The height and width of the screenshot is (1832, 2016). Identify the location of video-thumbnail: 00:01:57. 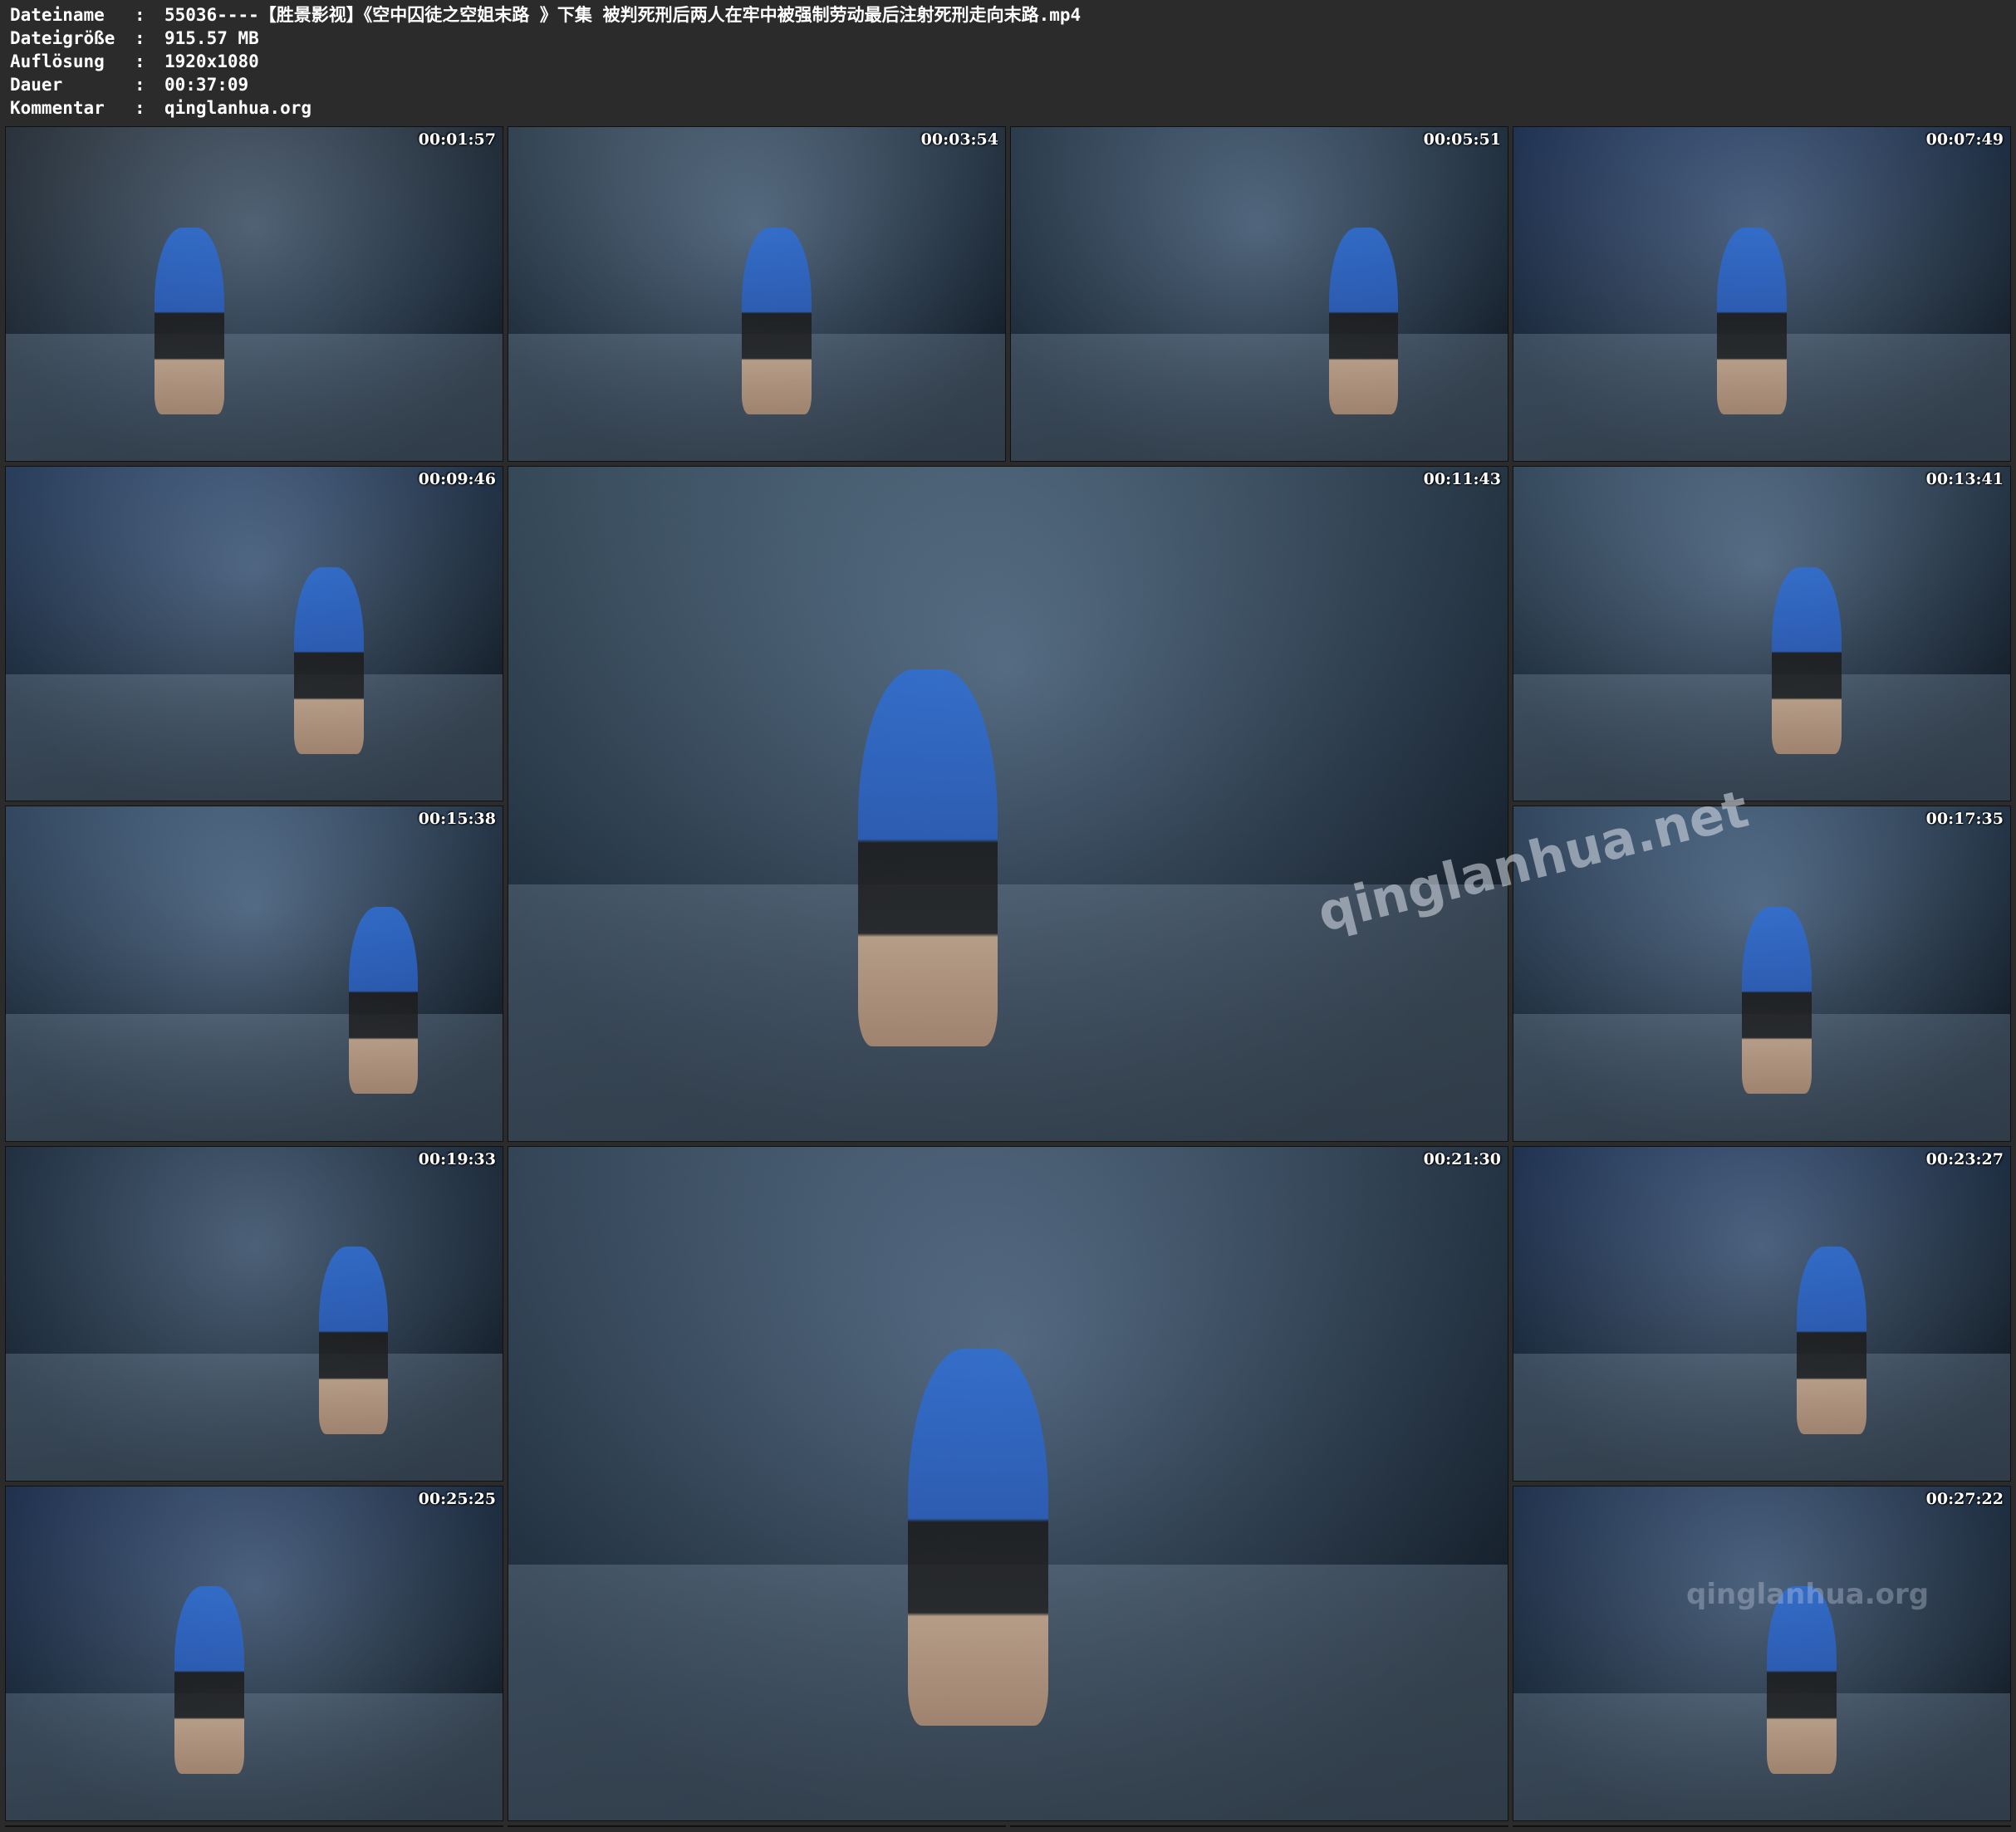
(254, 294).